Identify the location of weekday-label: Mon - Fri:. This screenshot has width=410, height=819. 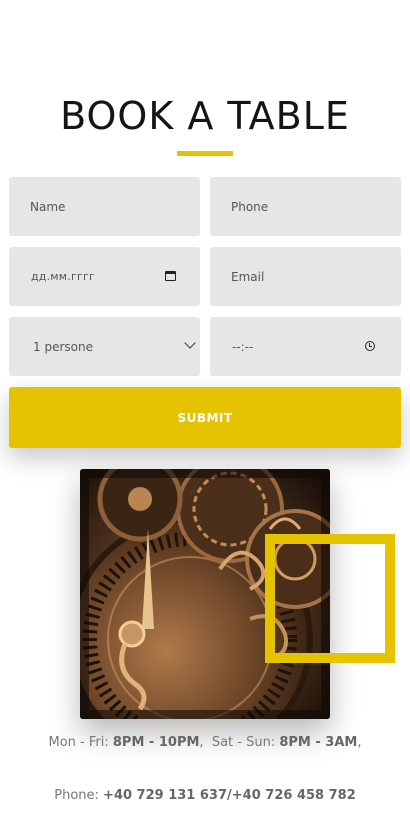
(78, 742).